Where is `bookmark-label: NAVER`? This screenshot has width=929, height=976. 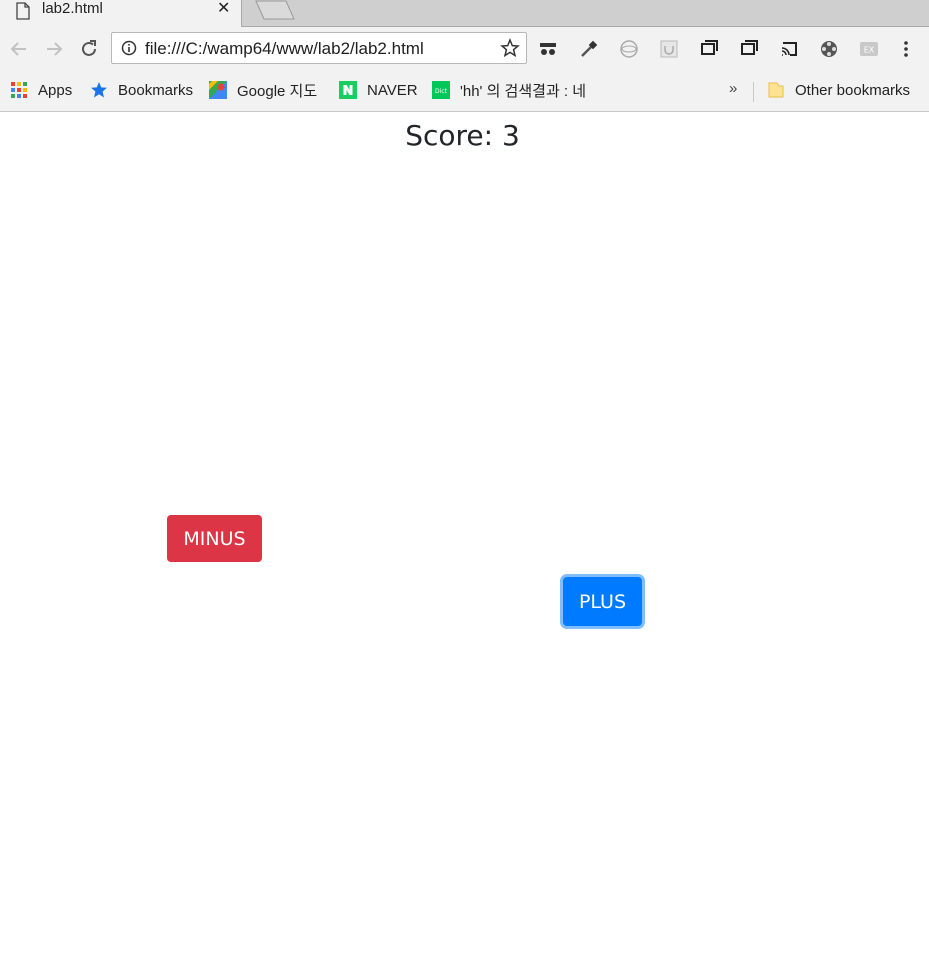 bookmark-label: NAVER is located at coordinates (392, 90).